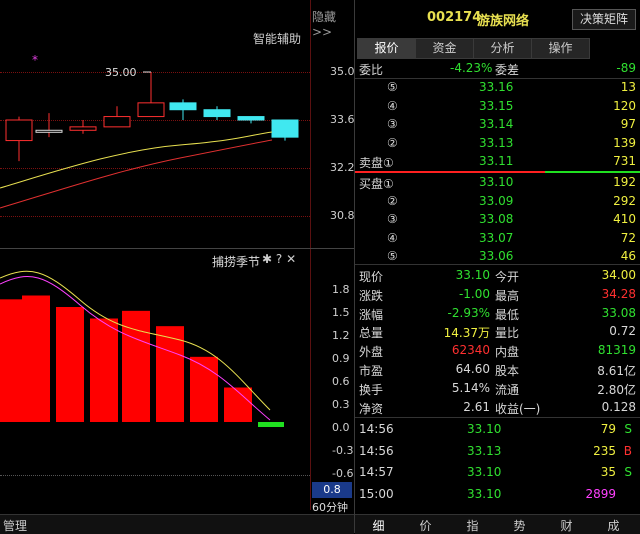 This screenshot has height=534, width=640. I want to click on stat-row: 市盈 64.60 股本 8.61亿, so click(497, 369).